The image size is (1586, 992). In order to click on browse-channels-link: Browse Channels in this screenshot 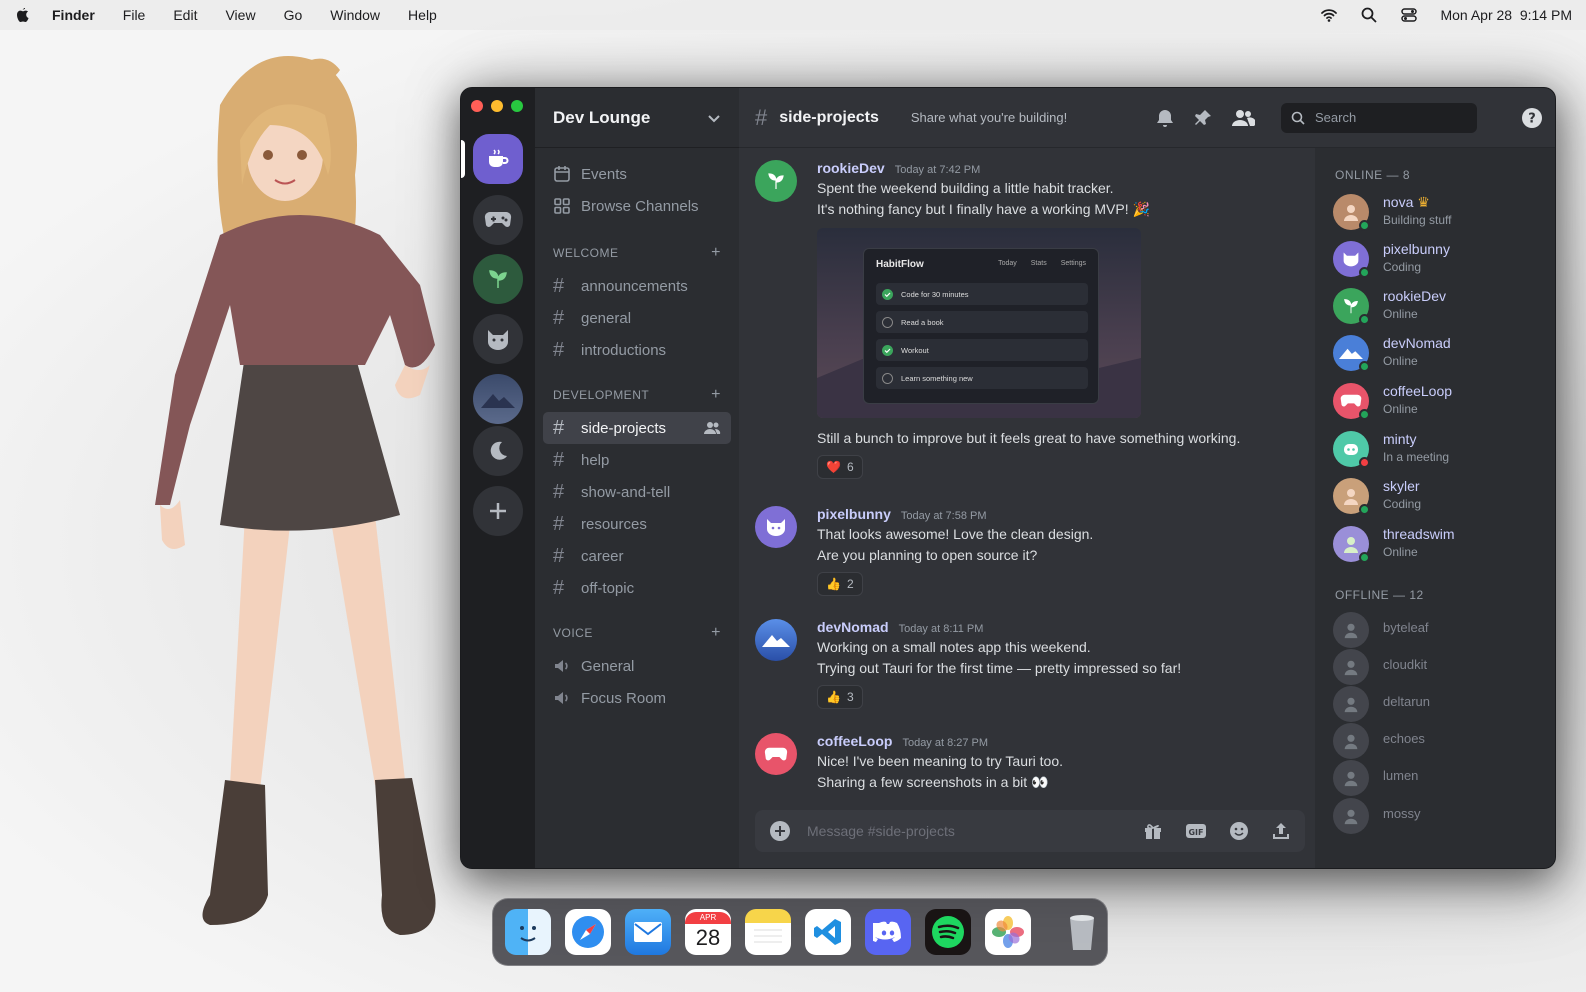, I will do `click(637, 206)`.